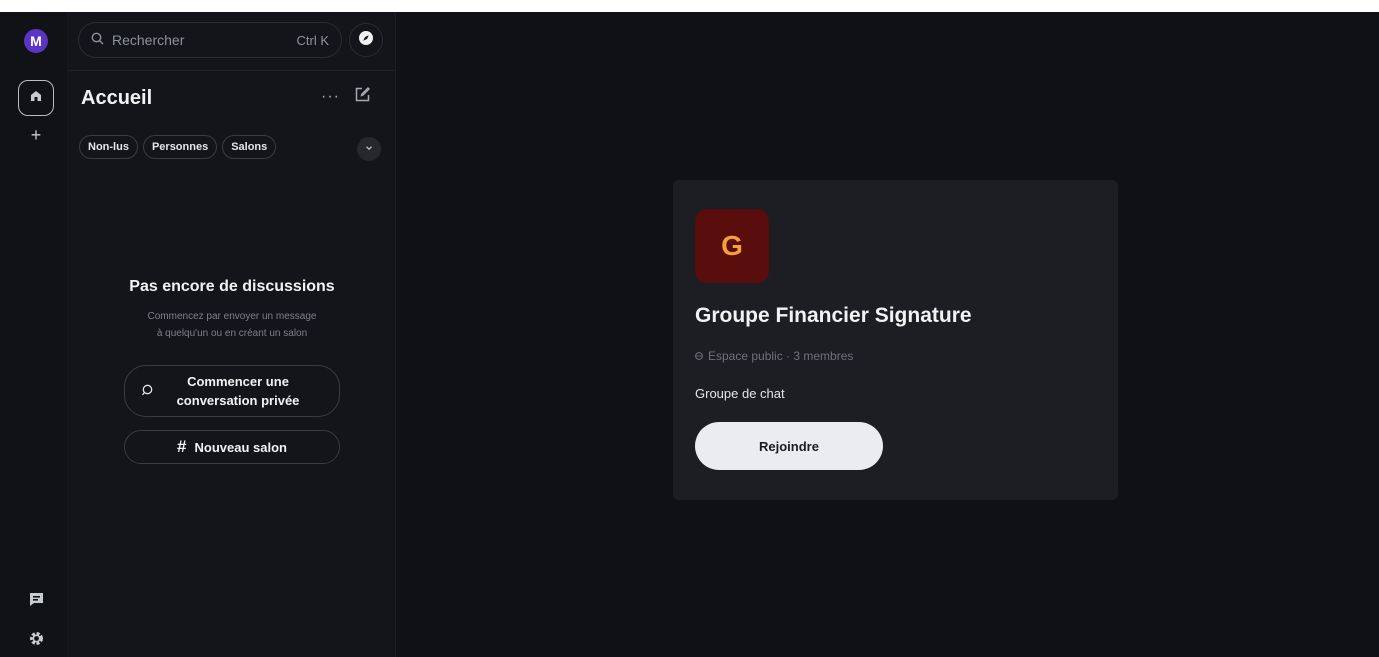  Describe the element at coordinates (232, 286) in the screenshot. I see `empty-state-title: Pas encore de discussions` at that location.